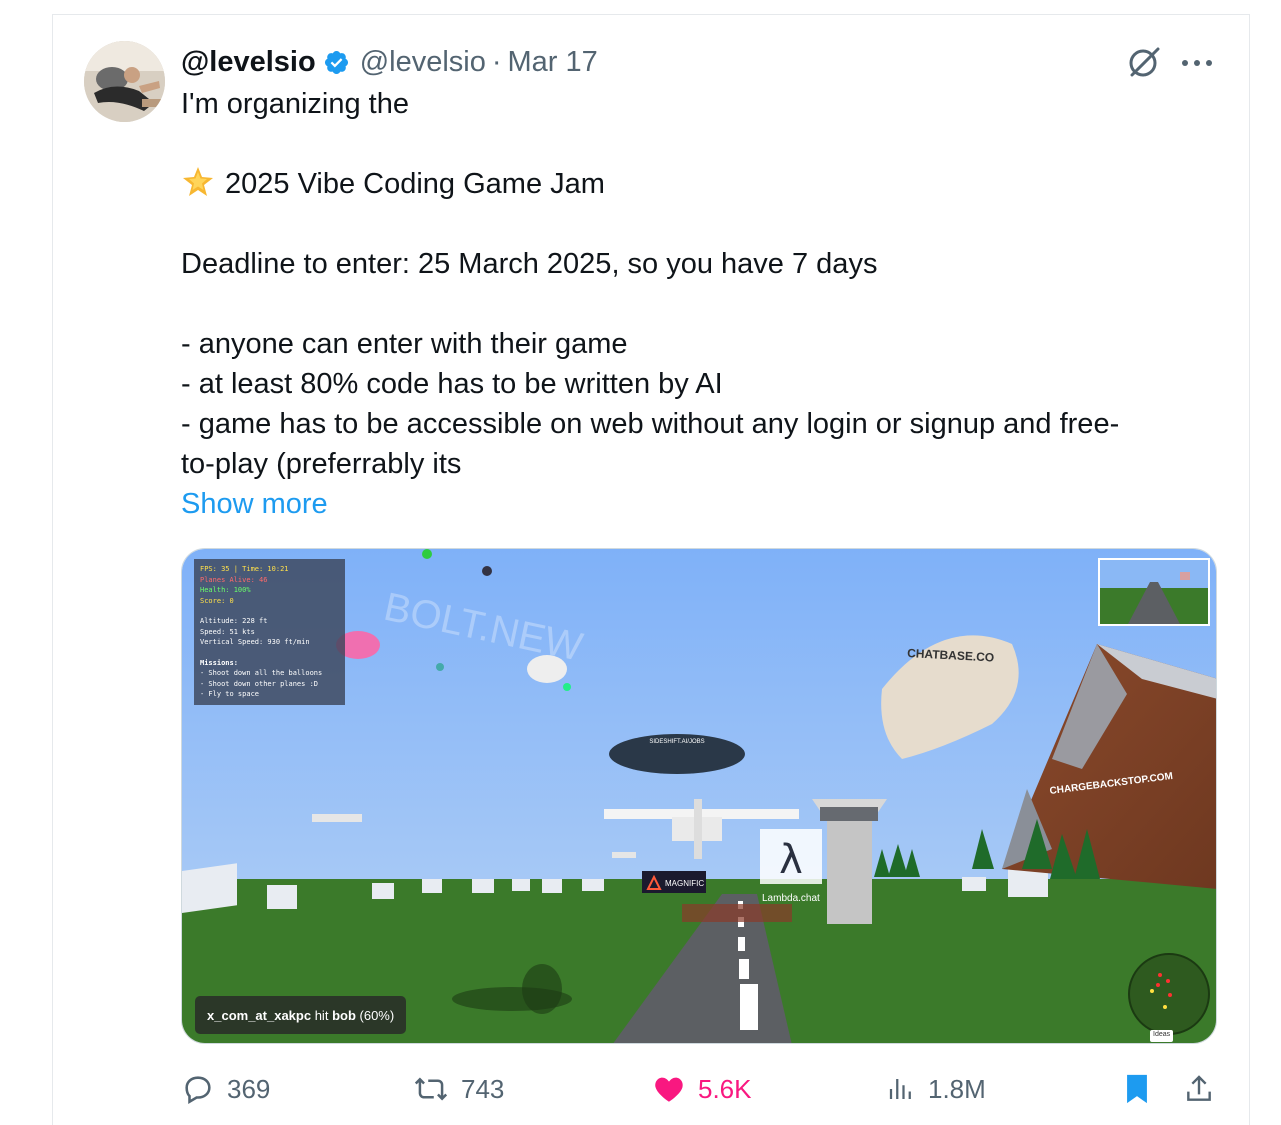 This screenshot has height=1125, width=1281. I want to click on sideshift-billboard: SIDESHIFT.AI/JOBS, so click(676, 742).